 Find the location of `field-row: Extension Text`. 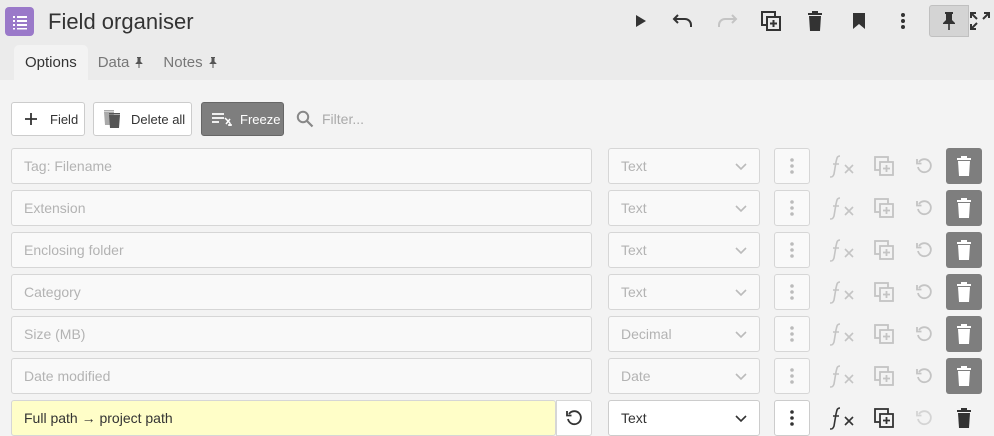

field-row: Extension Text is located at coordinates (497, 208).